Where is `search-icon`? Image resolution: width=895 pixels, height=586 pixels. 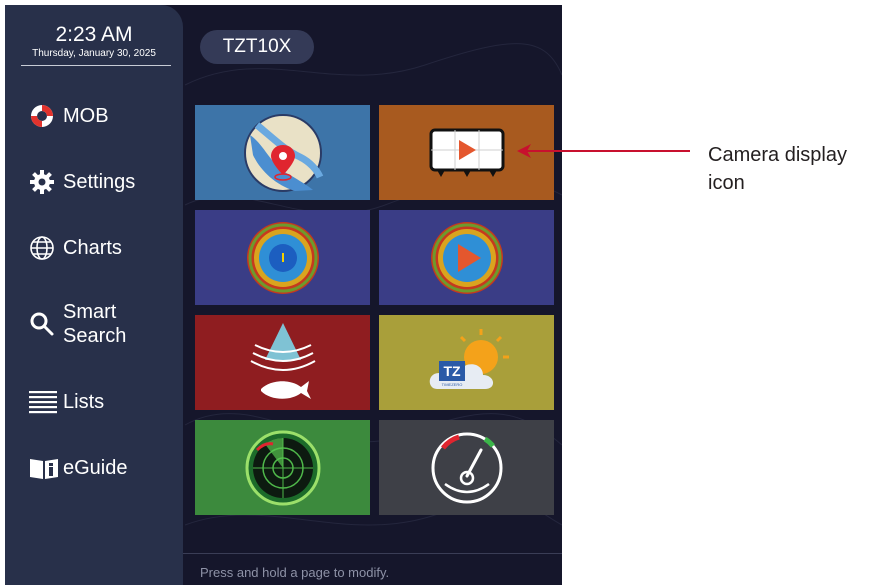 search-icon is located at coordinates (46, 324).